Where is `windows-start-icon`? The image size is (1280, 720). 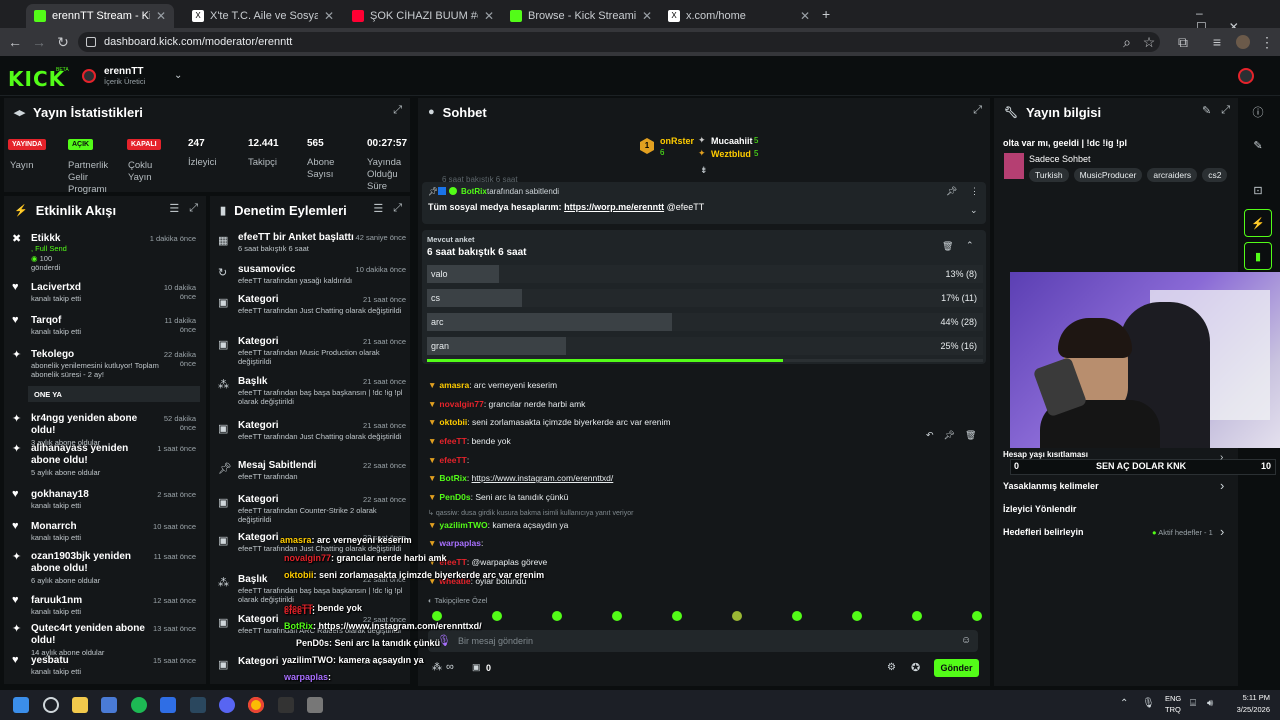
windows-start-icon is located at coordinates (21, 705).